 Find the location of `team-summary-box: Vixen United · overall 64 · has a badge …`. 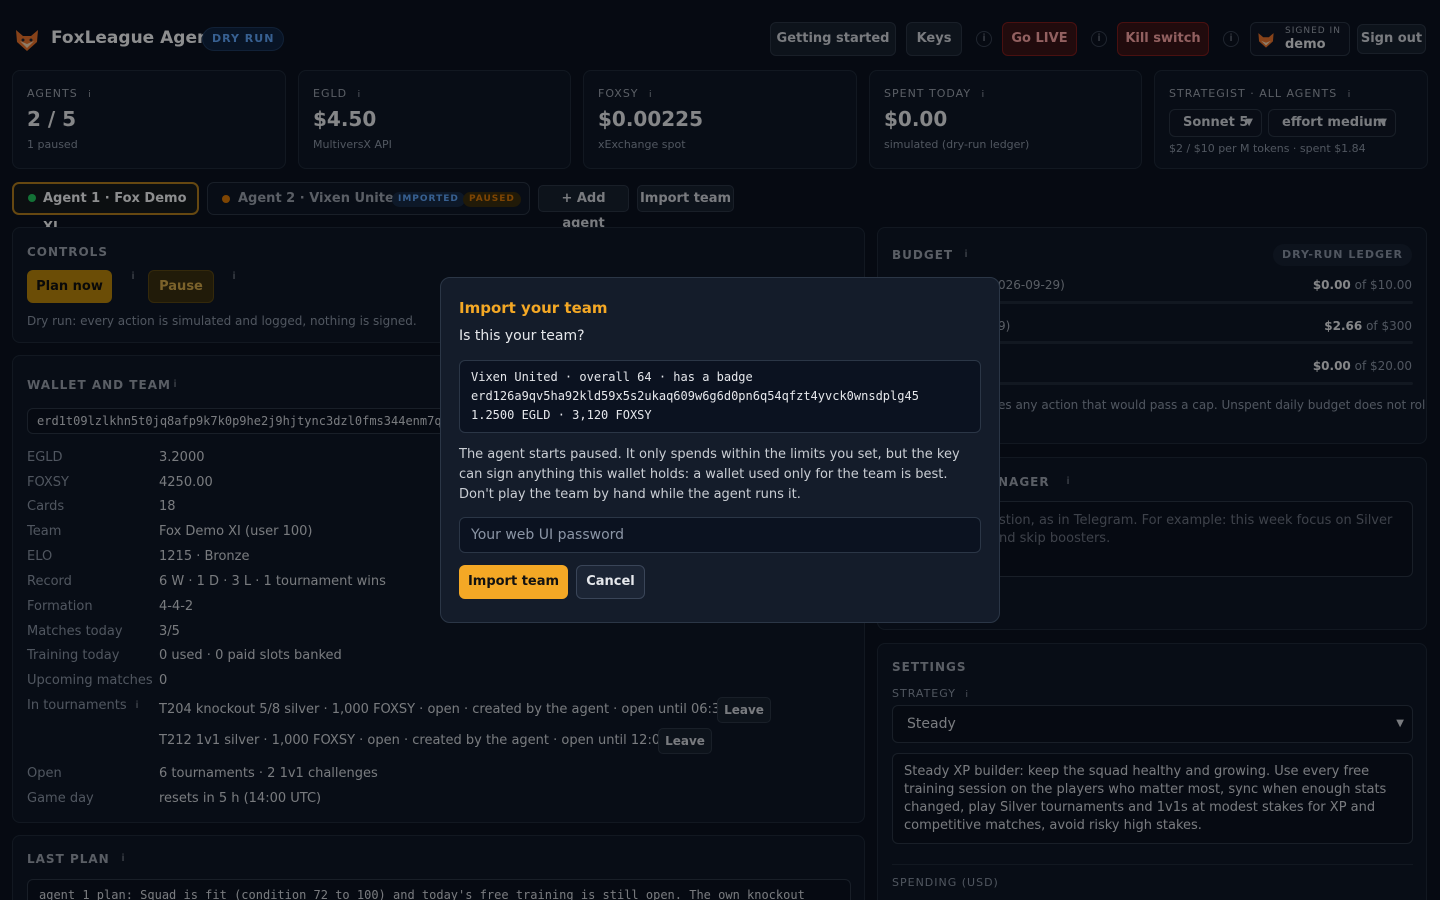

team-summary-box: Vixen United · overall 64 · has a badge … is located at coordinates (720, 396).